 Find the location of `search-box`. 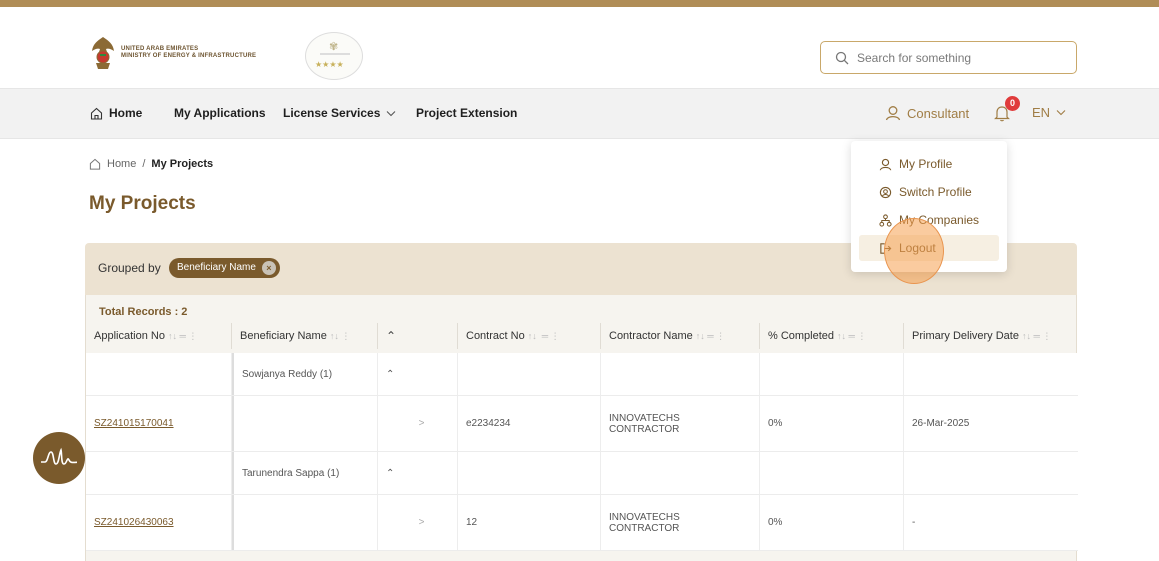

search-box is located at coordinates (948, 57).